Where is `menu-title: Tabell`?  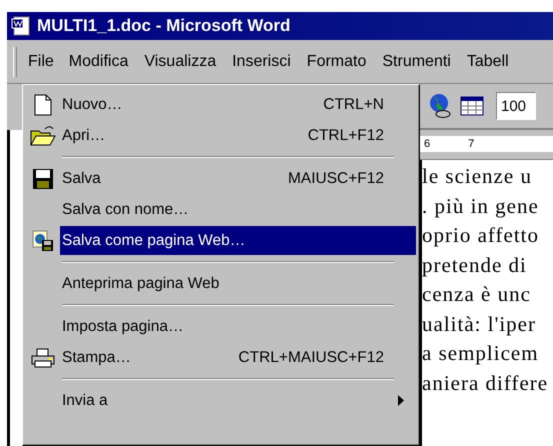 menu-title: Tabell is located at coordinates (487, 62).